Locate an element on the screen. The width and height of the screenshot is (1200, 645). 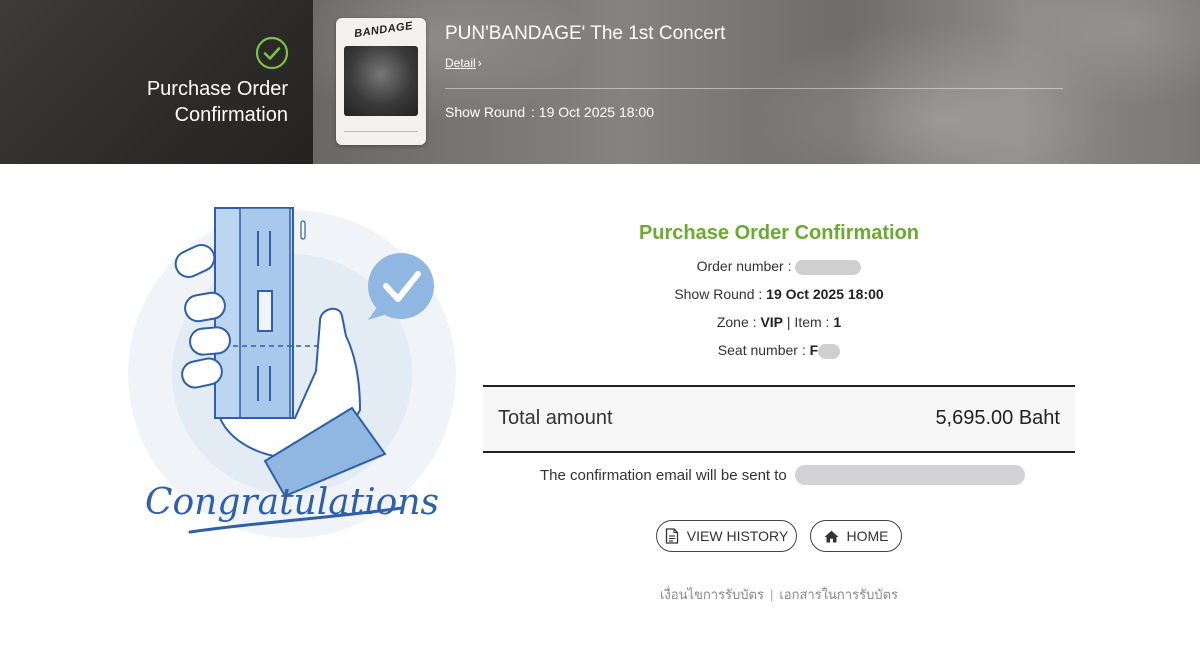
seat-number-redacted is located at coordinates (829, 351).